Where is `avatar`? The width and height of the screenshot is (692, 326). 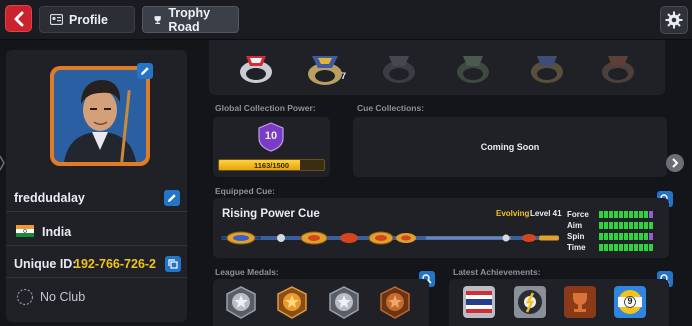
avatar is located at coordinates (100, 116).